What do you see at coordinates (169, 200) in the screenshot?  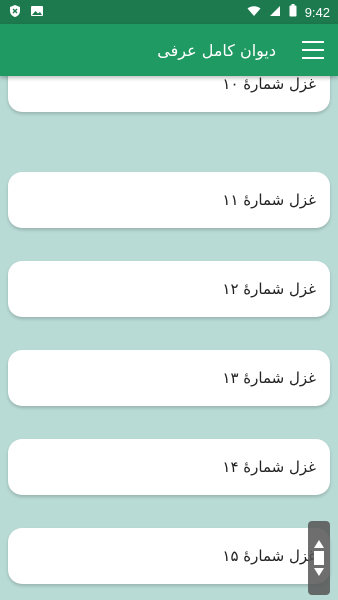 I see `list-item: غزل شمارهٔ ۱۱` at bounding box center [169, 200].